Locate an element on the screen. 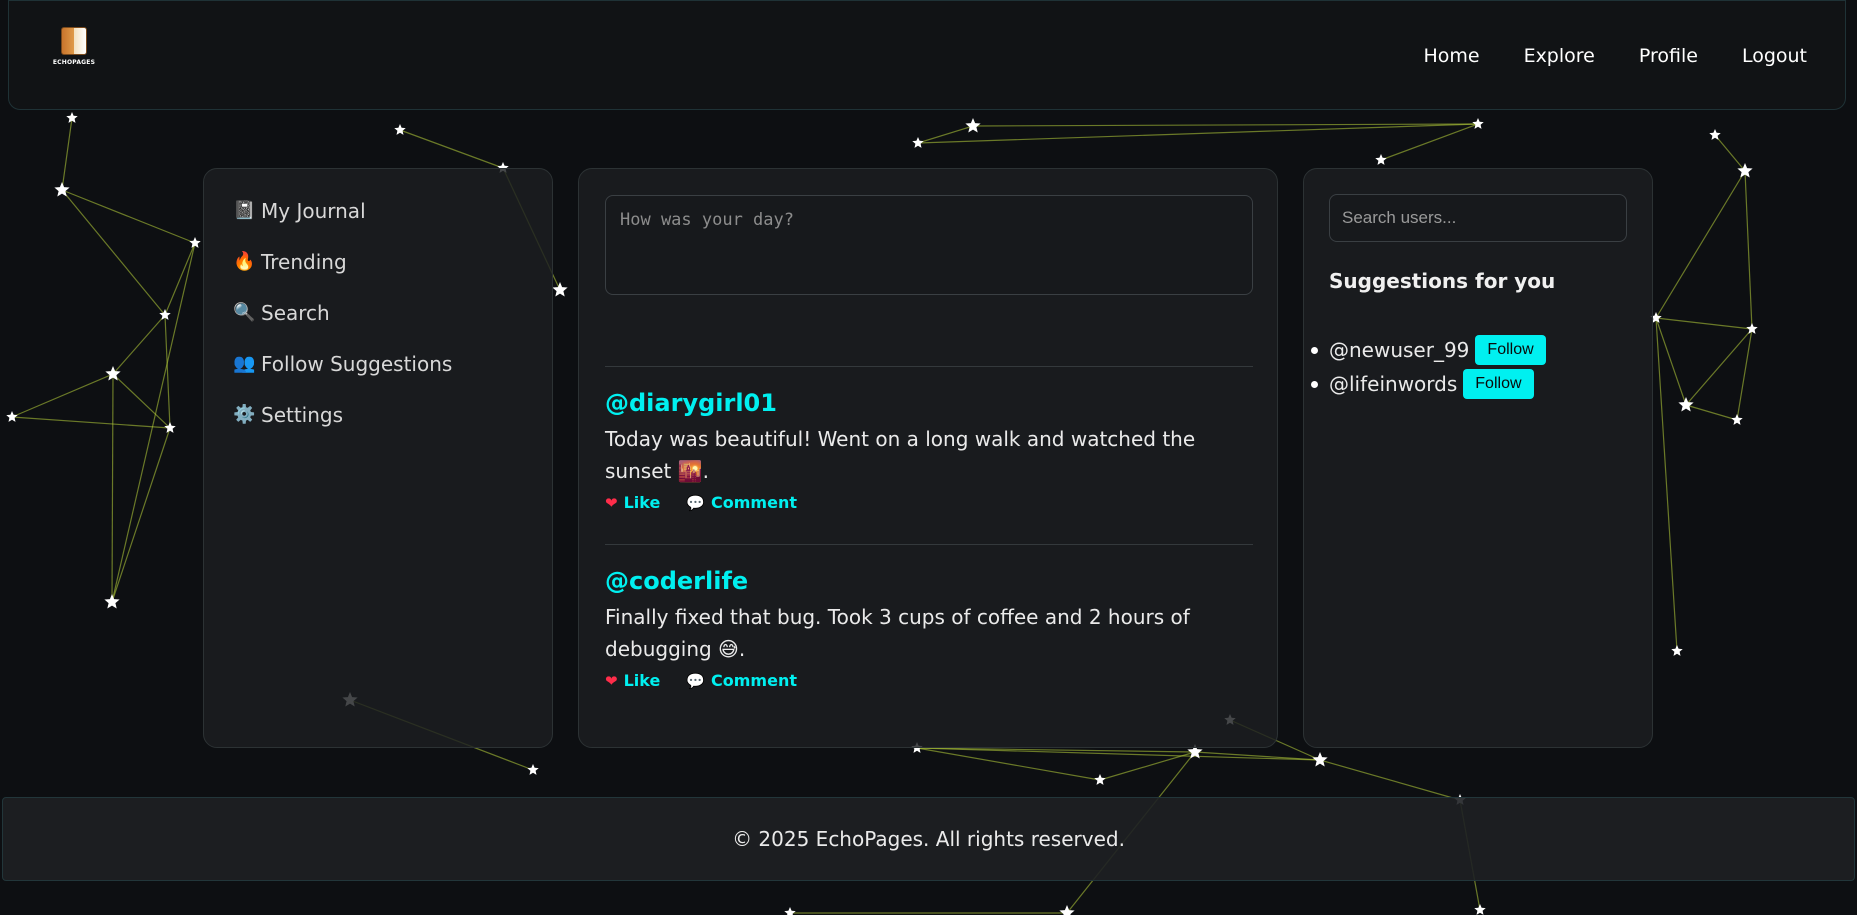  nav-home-link: Home is located at coordinates (1451, 56).